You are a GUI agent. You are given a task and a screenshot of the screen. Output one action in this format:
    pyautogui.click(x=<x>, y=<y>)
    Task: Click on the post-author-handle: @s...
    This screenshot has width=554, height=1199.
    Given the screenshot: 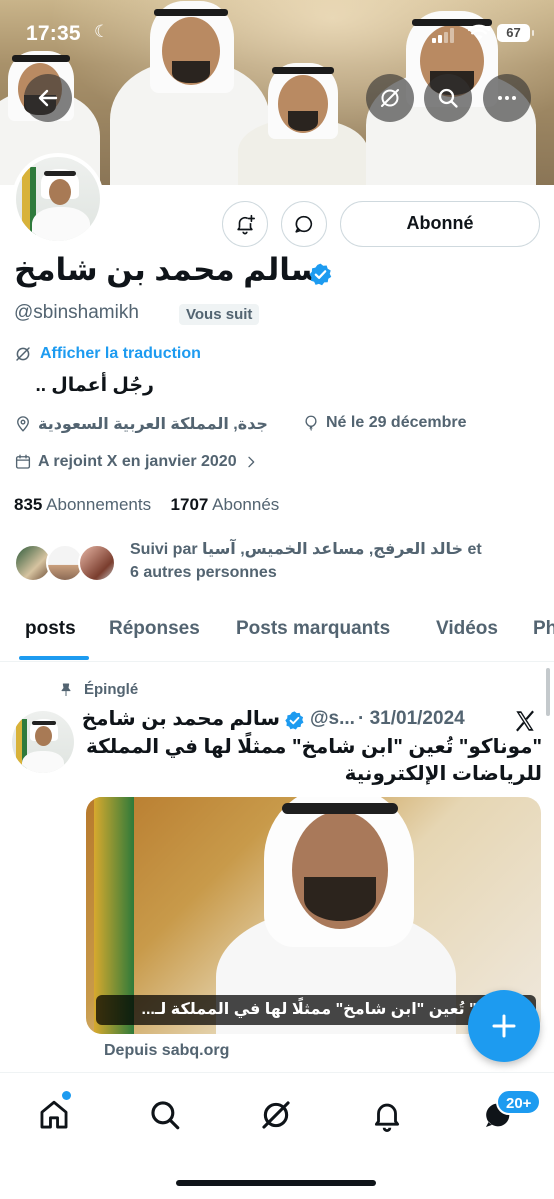 What is the action you would take?
    pyautogui.click(x=332, y=719)
    